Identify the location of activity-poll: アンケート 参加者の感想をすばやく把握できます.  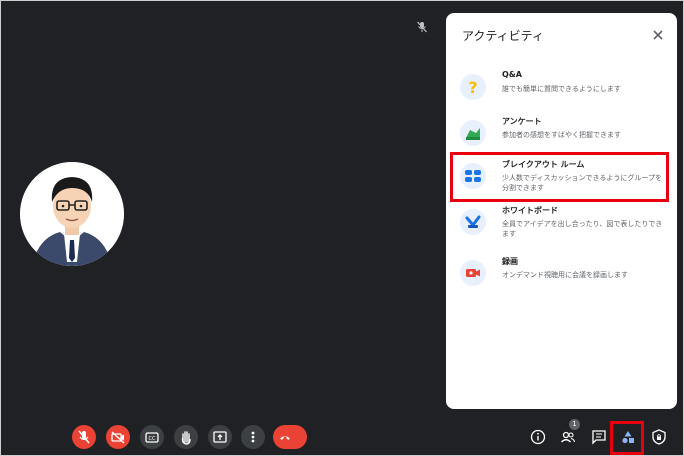
(561, 139).